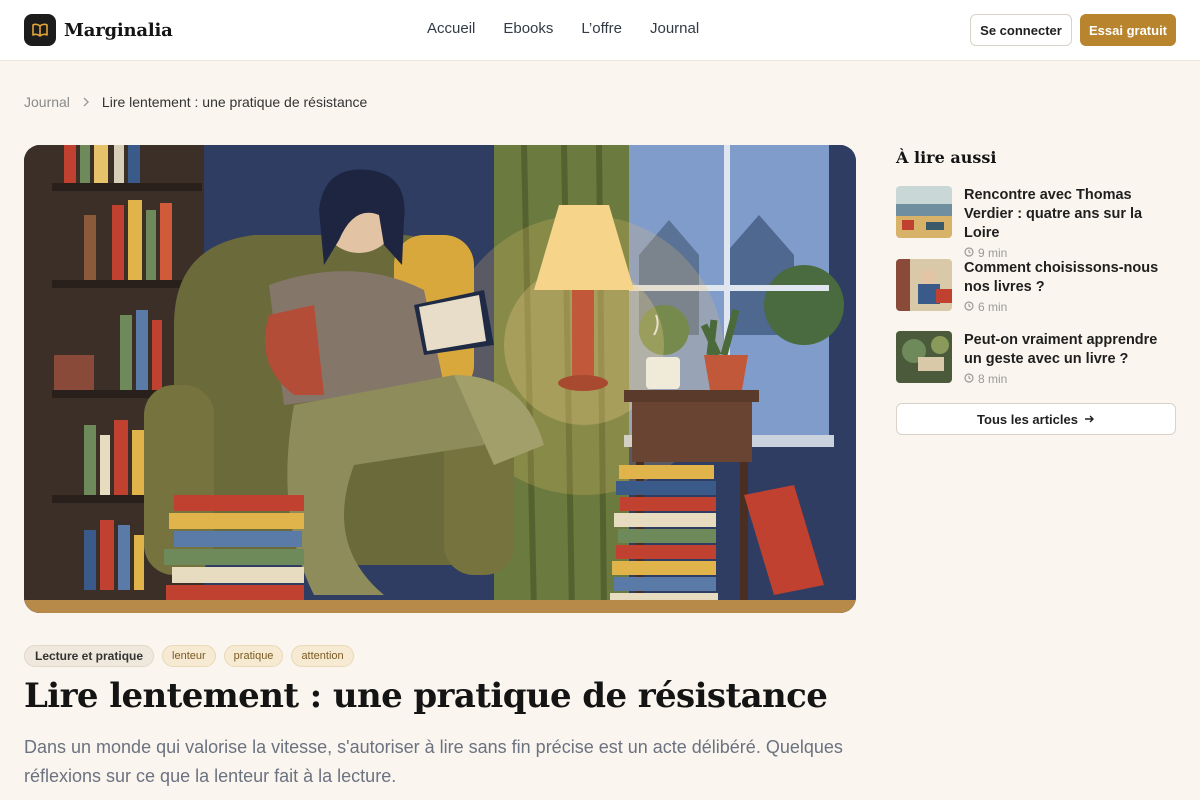 The width and height of the screenshot is (1200, 800). What do you see at coordinates (946, 157) in the screenshot?
I see `related-articles-heading: À lire aussi` at bounding box center [946, 157].